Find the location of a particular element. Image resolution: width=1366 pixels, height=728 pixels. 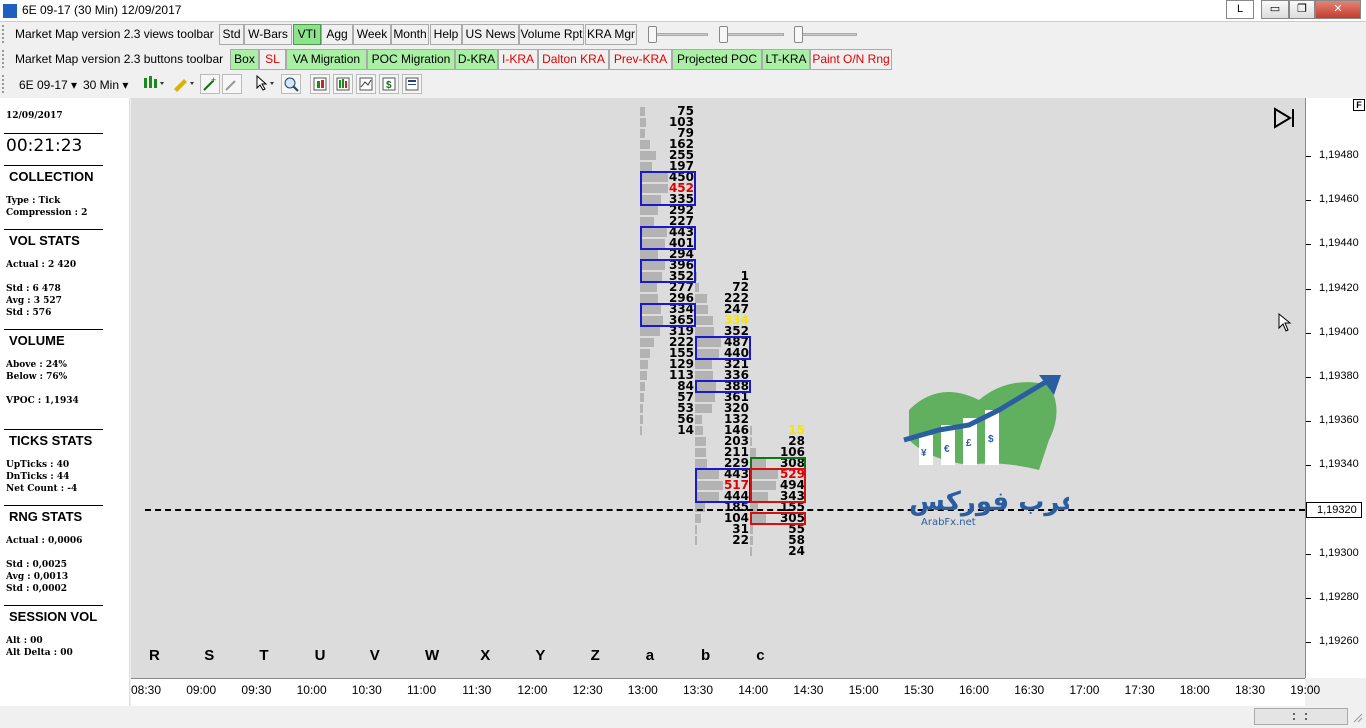

poc-migration-button: POC Migration is located at coordinates (411, 59).